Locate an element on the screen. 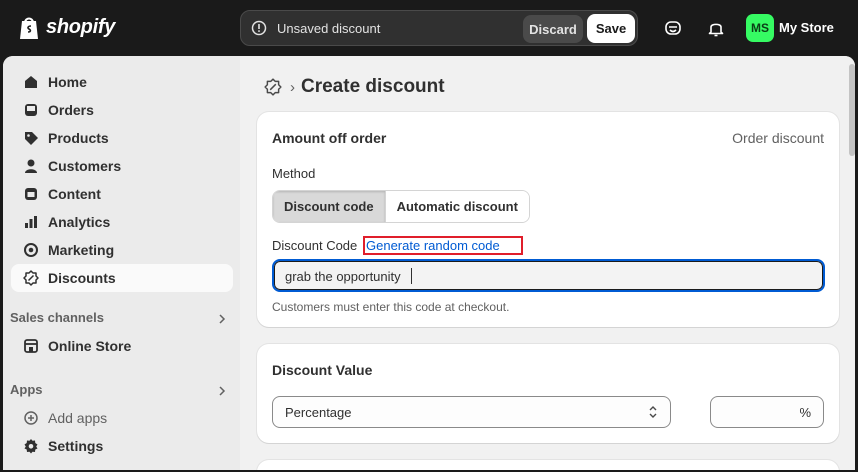 This screenshot has height=472, width=858. store-name: My Store is located at coordinates (806, 27).